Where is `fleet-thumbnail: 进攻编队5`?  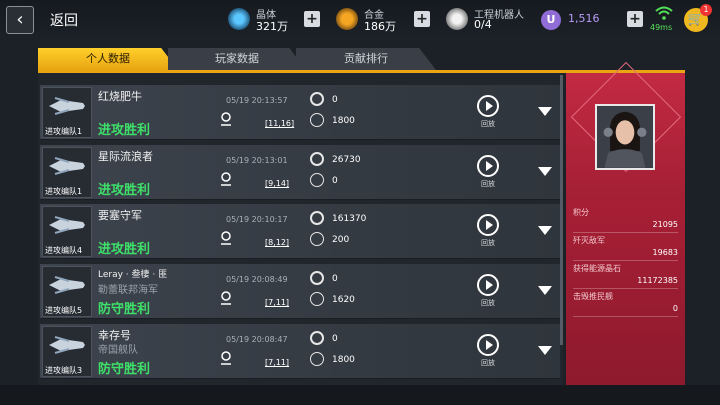 fleet-thumbnail: 进攻编队5 is located at coordinates (67, 291).